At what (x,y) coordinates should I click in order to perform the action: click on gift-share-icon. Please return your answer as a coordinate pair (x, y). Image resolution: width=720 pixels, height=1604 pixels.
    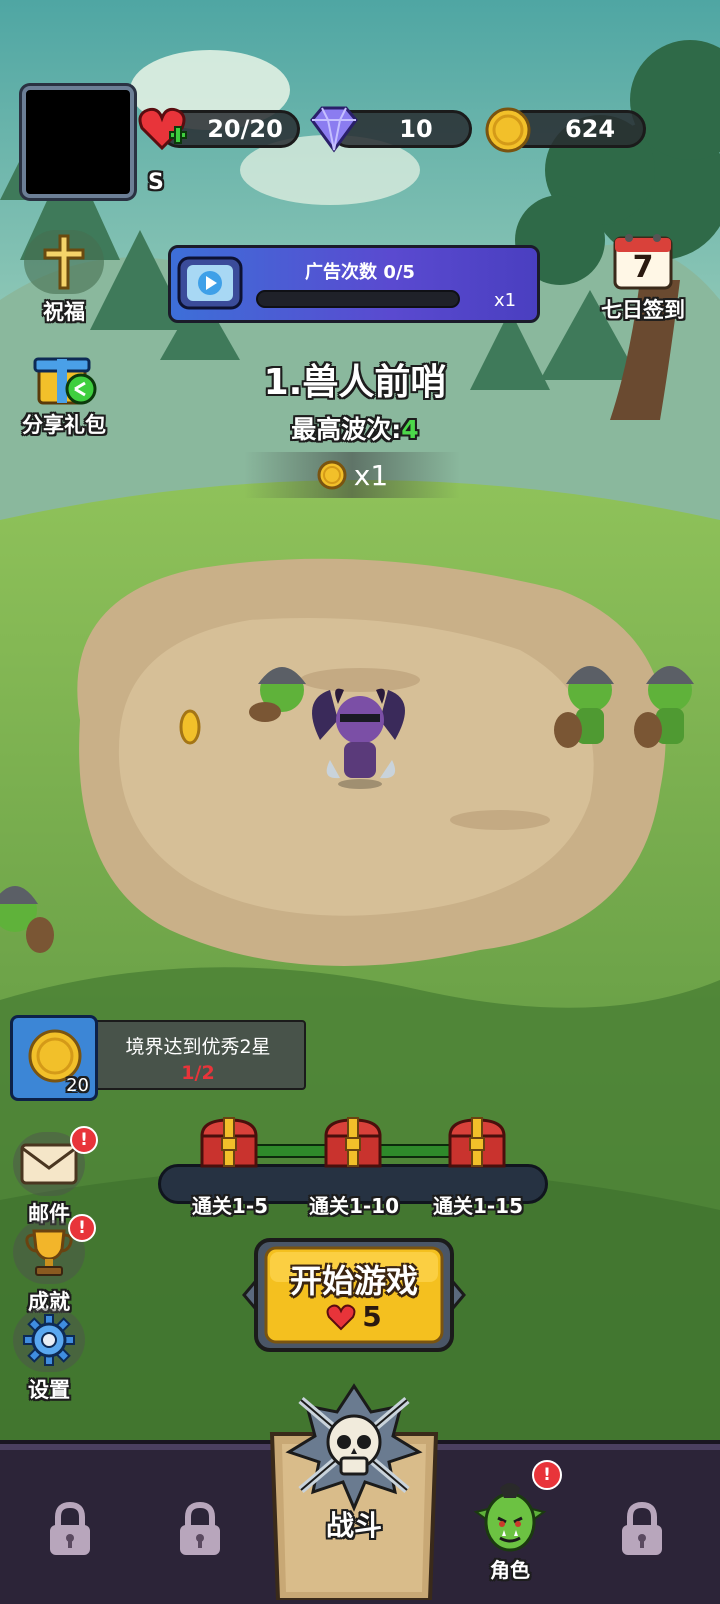
    Looking at the image, I should click on (64, 376).